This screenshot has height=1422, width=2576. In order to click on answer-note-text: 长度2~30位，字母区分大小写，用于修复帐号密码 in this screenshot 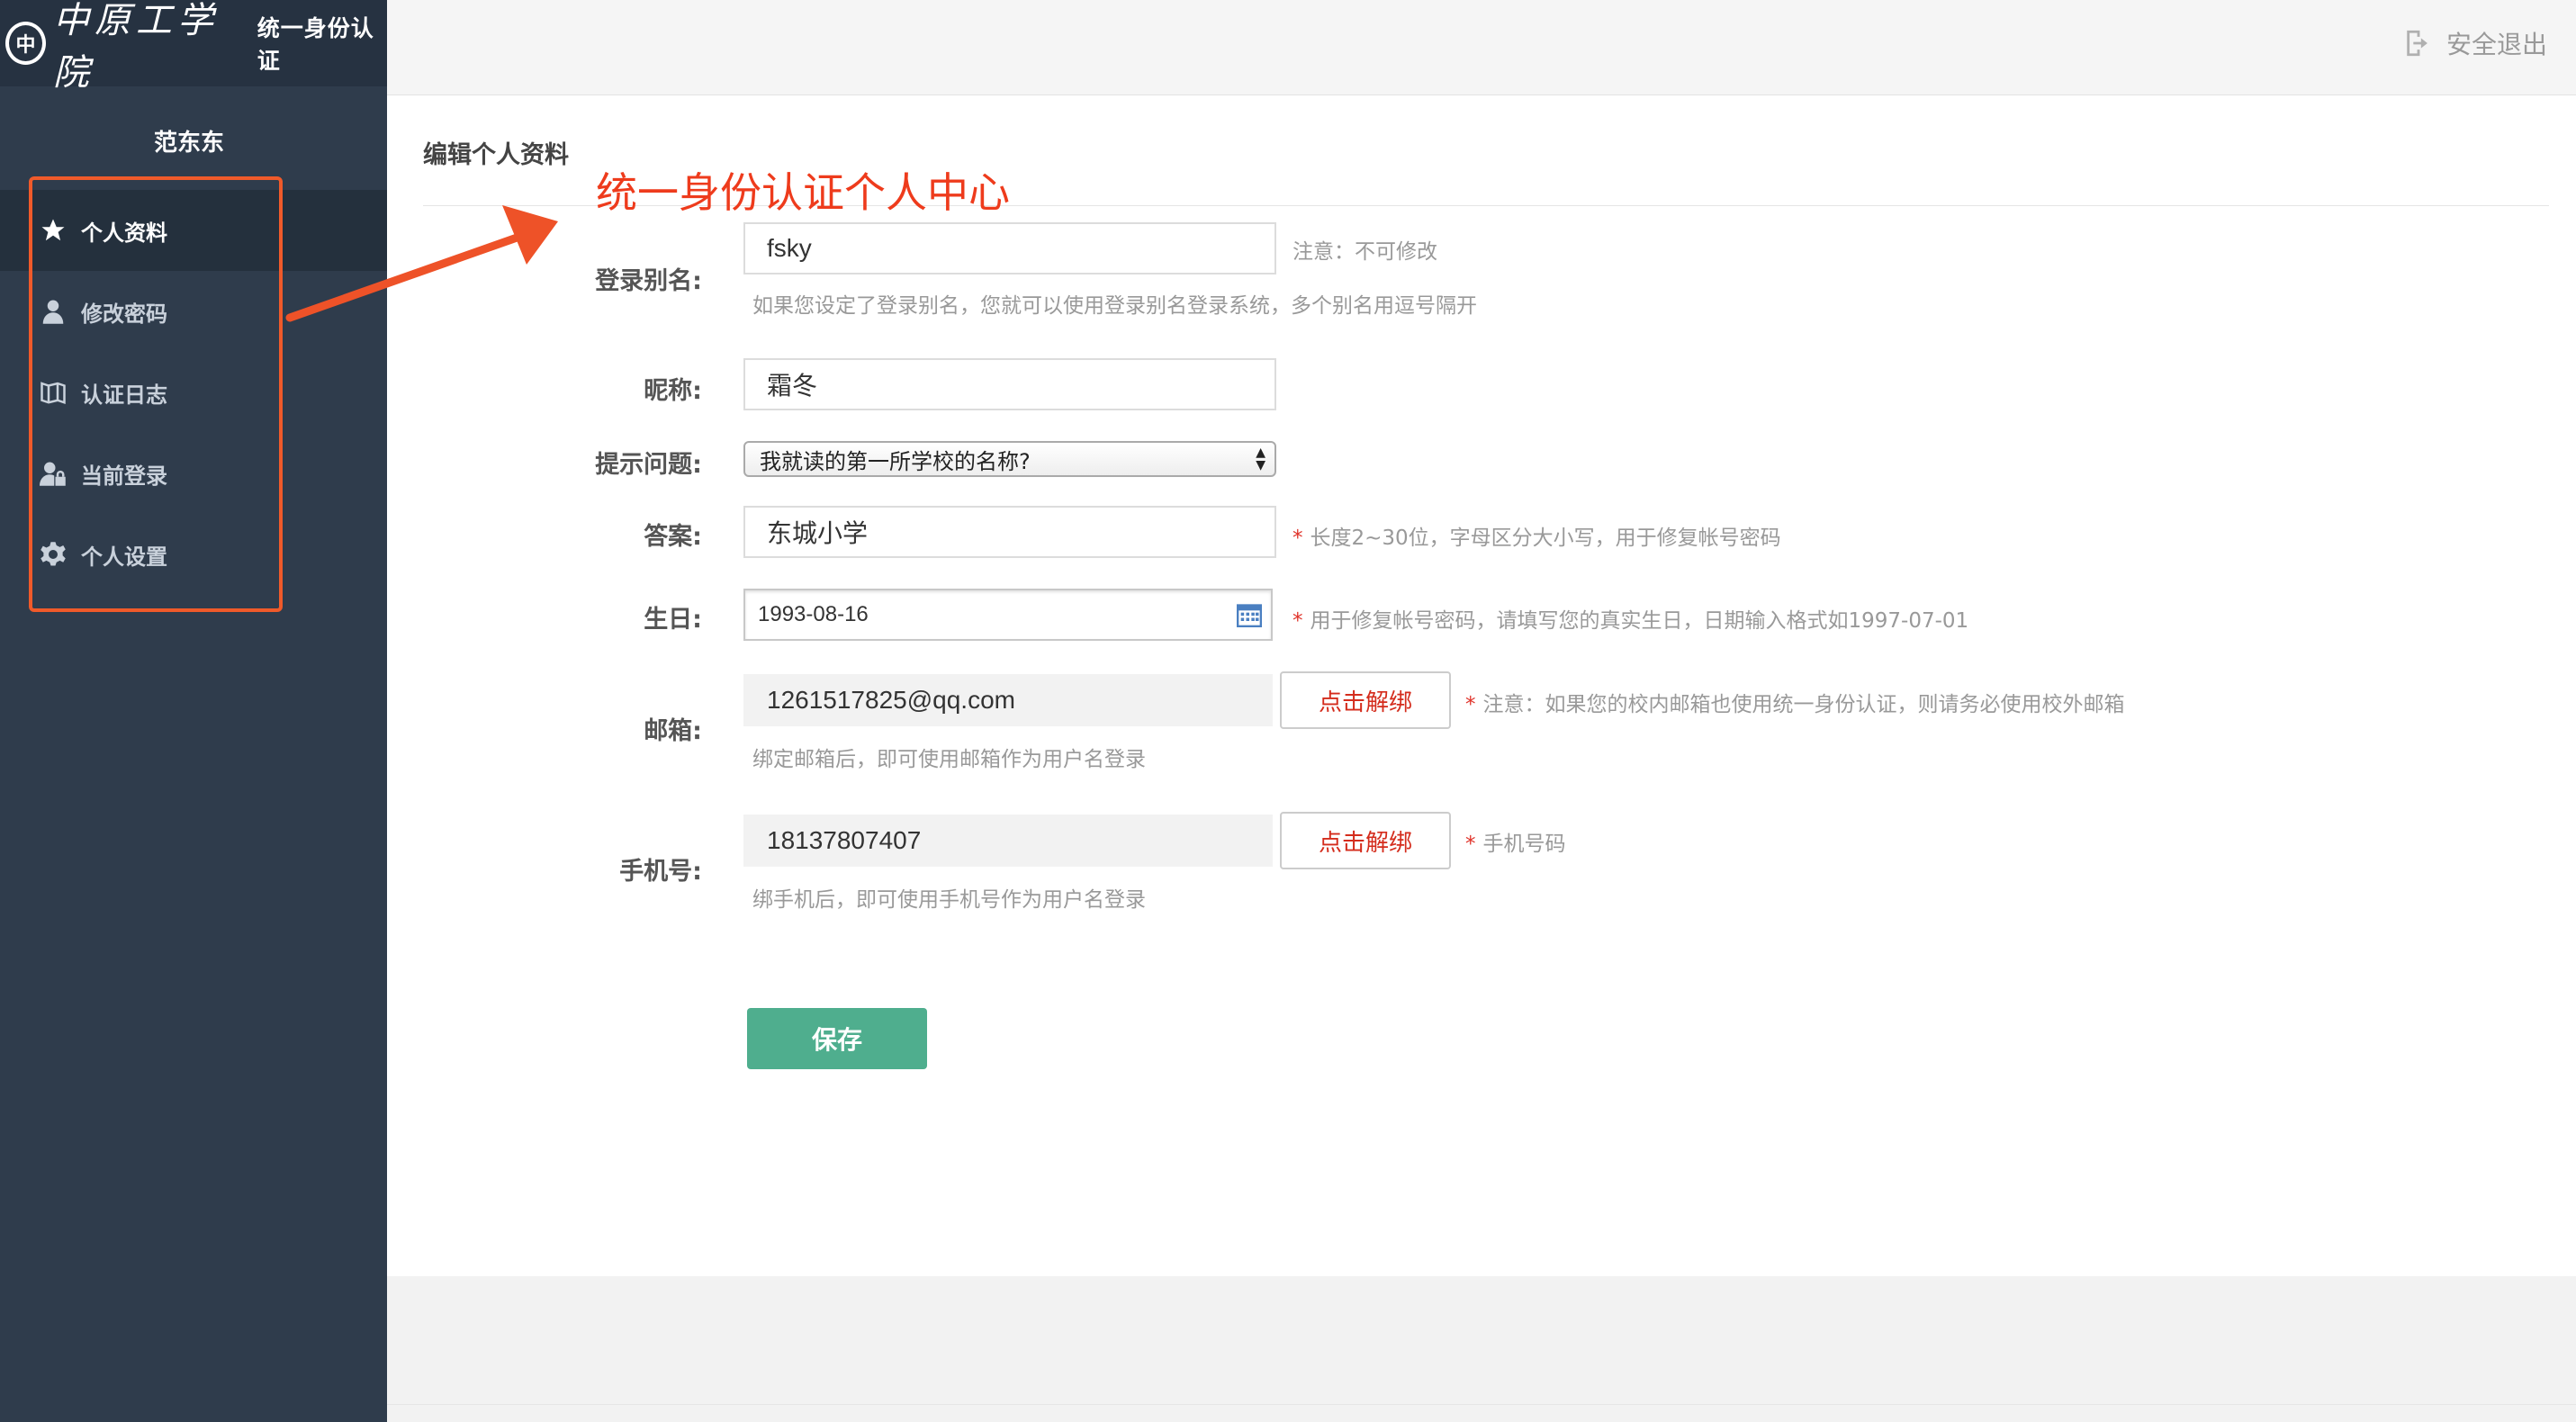, I will do `click(1545, 538)`.